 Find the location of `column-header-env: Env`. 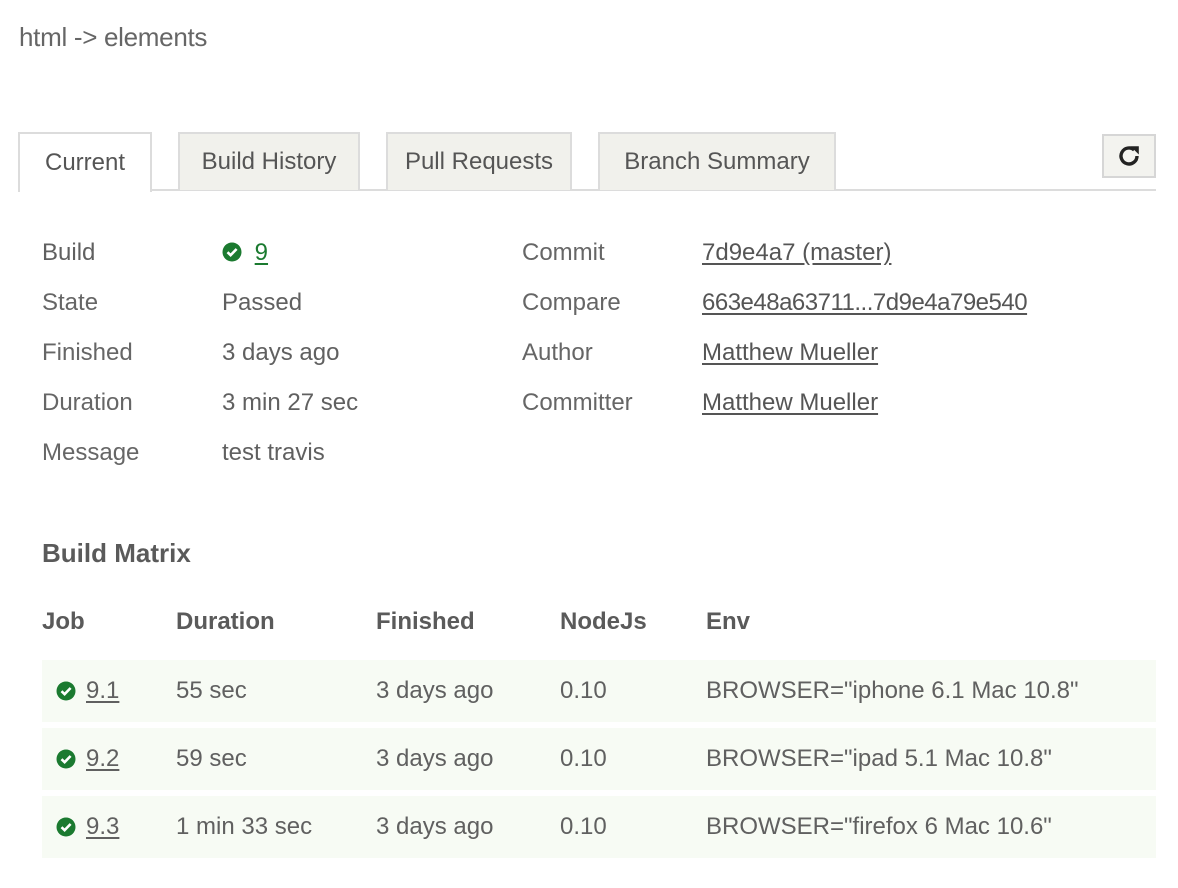

column-header-env: Env is located at coordinates (728, 621).